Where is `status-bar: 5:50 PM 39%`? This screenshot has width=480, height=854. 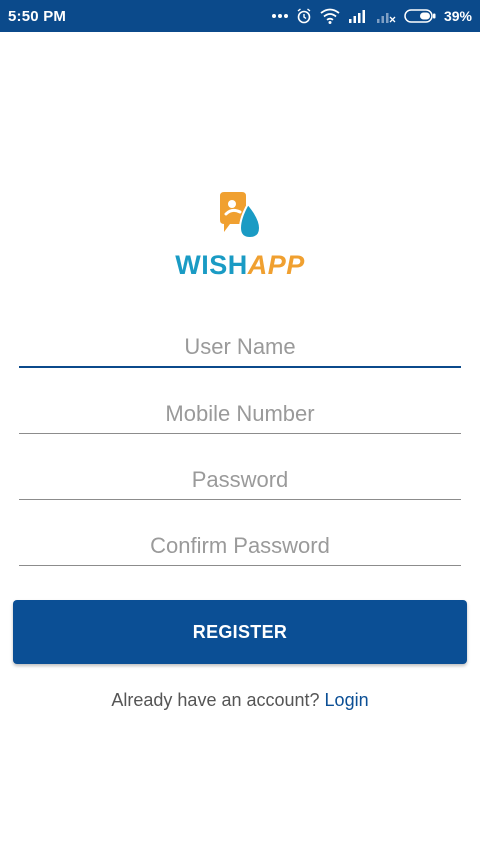
status-bar: 5:50 PM 39% is located at coordinates (240, 16).